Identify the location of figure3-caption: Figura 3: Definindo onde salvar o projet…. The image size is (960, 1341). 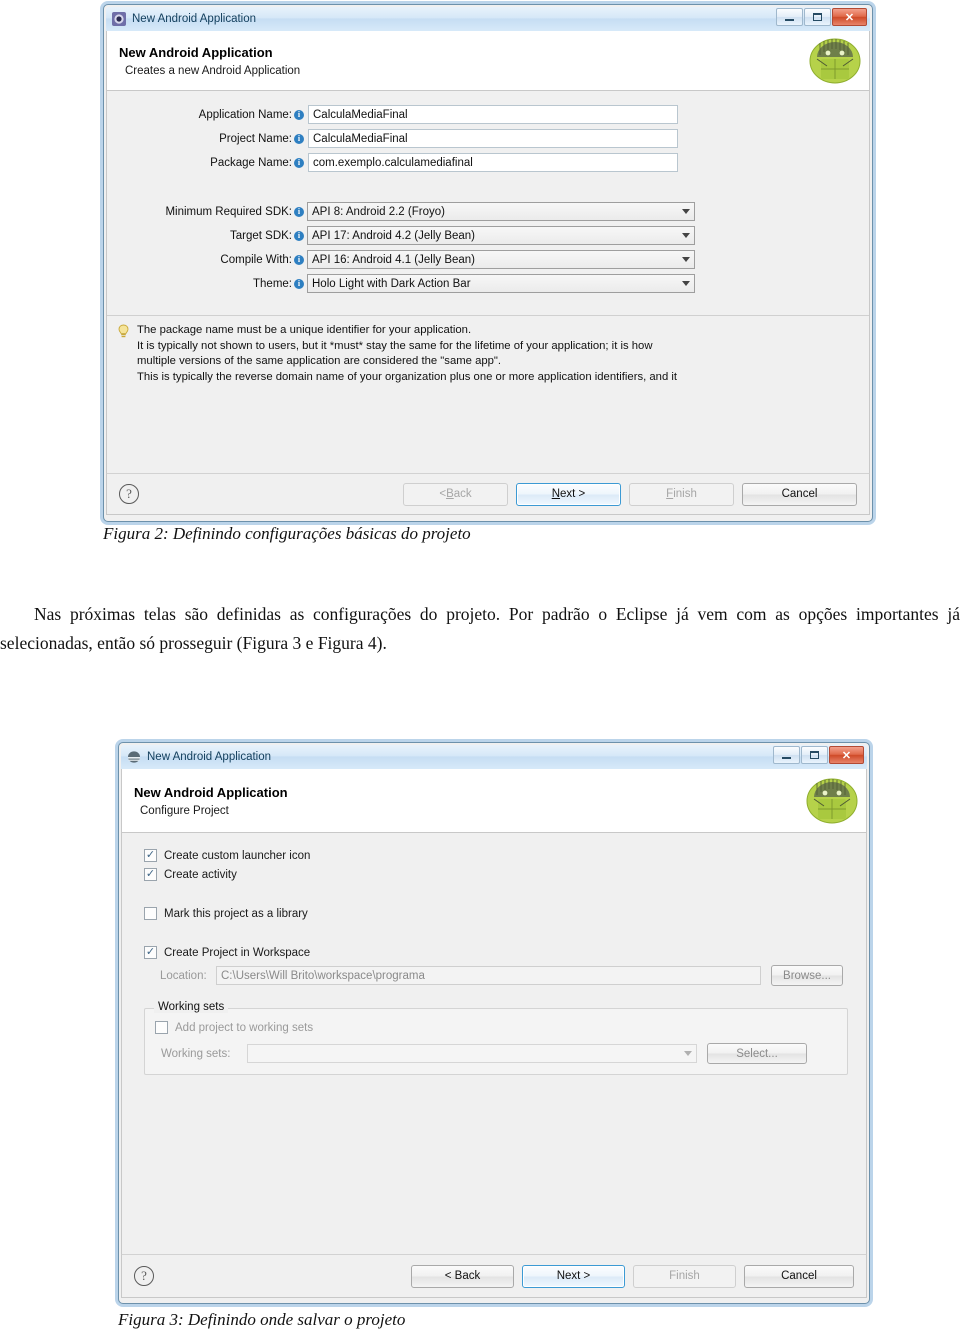
(262, 1319).